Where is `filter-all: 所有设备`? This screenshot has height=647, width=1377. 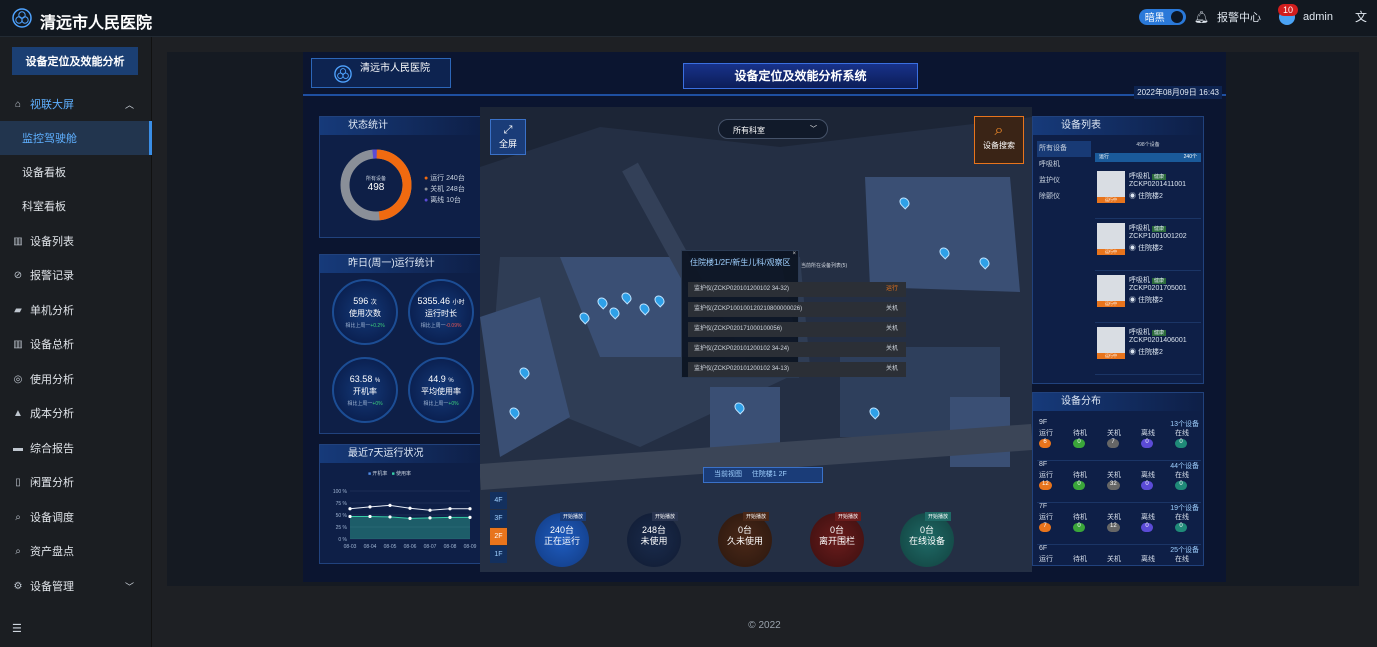
filter-all: 所有设备 is located at coordinates (1064, 149).